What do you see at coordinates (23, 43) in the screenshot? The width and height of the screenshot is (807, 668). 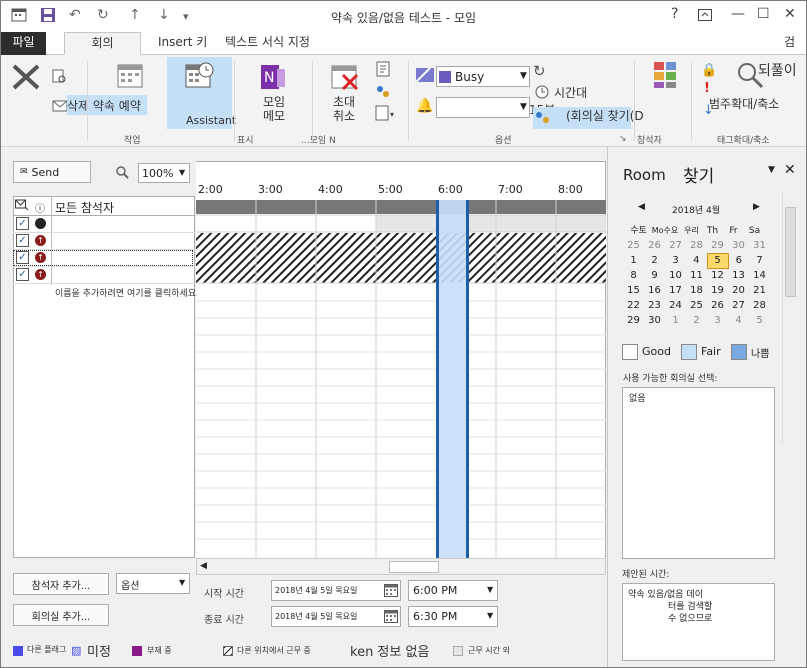 I see `tab-file: 파일` at bounding box center [23, 43].